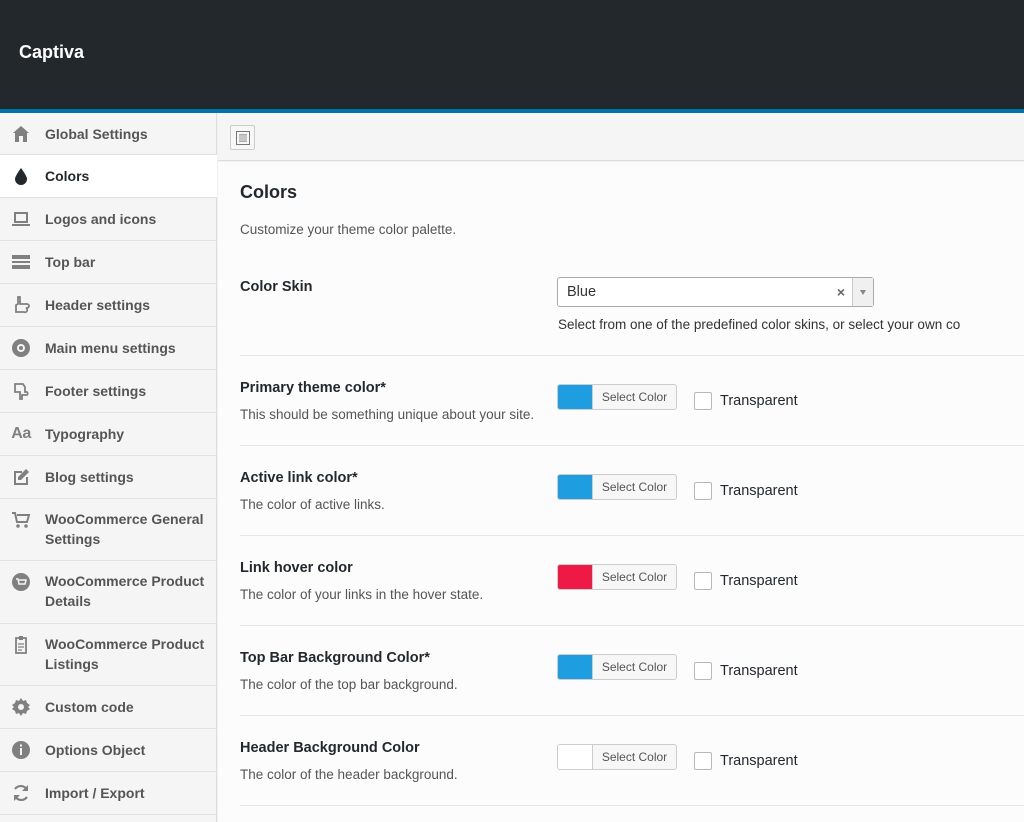 This screenshot has width=1024, height=822. I want to click on sidebar-item-label: Colors, so click(67, 176).